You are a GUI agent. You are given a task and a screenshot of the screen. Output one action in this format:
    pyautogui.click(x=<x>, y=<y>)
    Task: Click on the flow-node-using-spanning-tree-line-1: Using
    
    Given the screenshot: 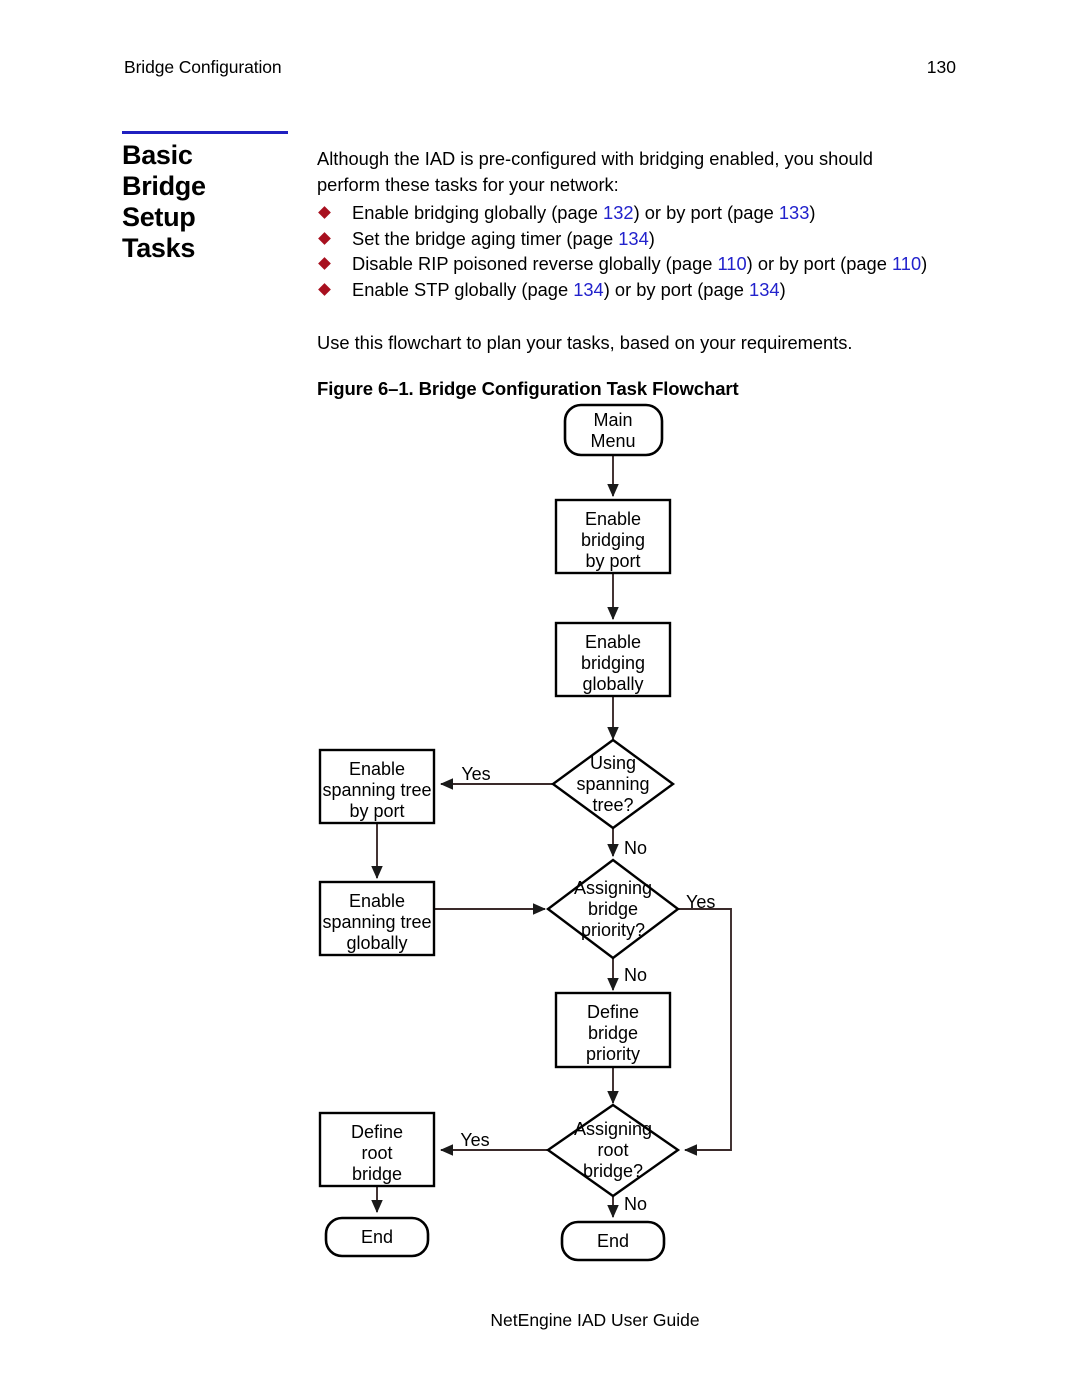 What is the action you would take?
    pyautogui.click(x=613, y=763)
    